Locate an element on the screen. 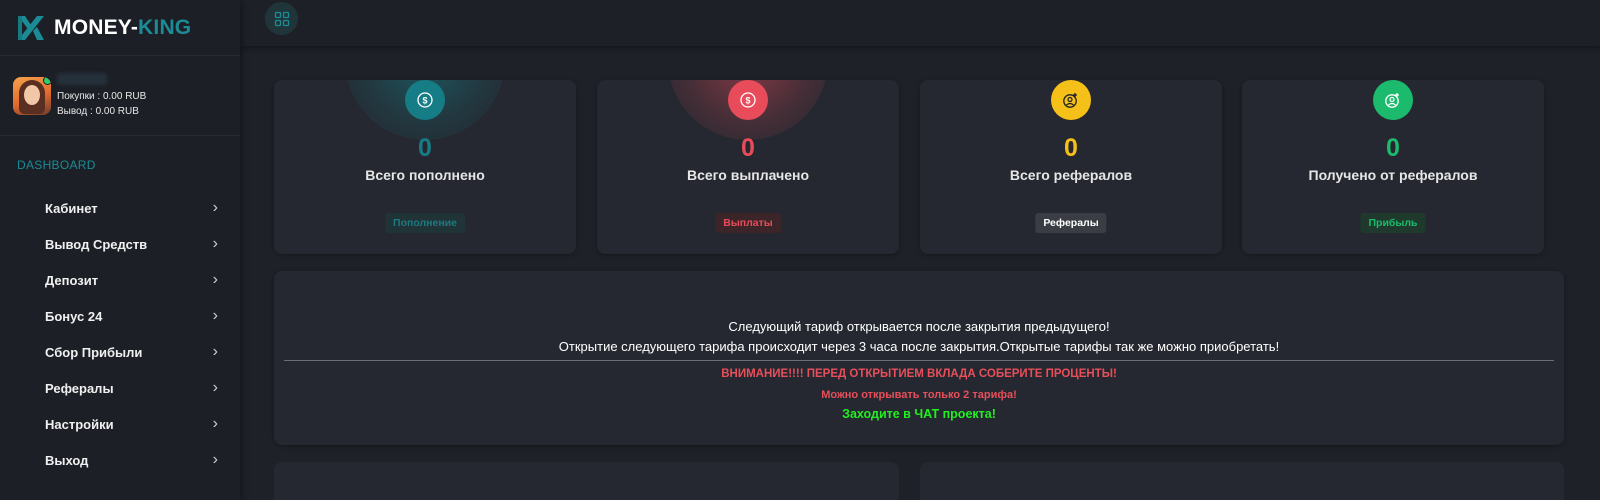 This screenshot has height=500, width=1600. stat-label: Всего пополнено is located at coordinates (425, 175).